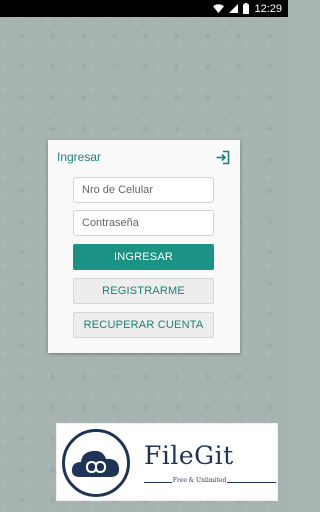  I want to click on status-time: 12:29, so click(268, 8).